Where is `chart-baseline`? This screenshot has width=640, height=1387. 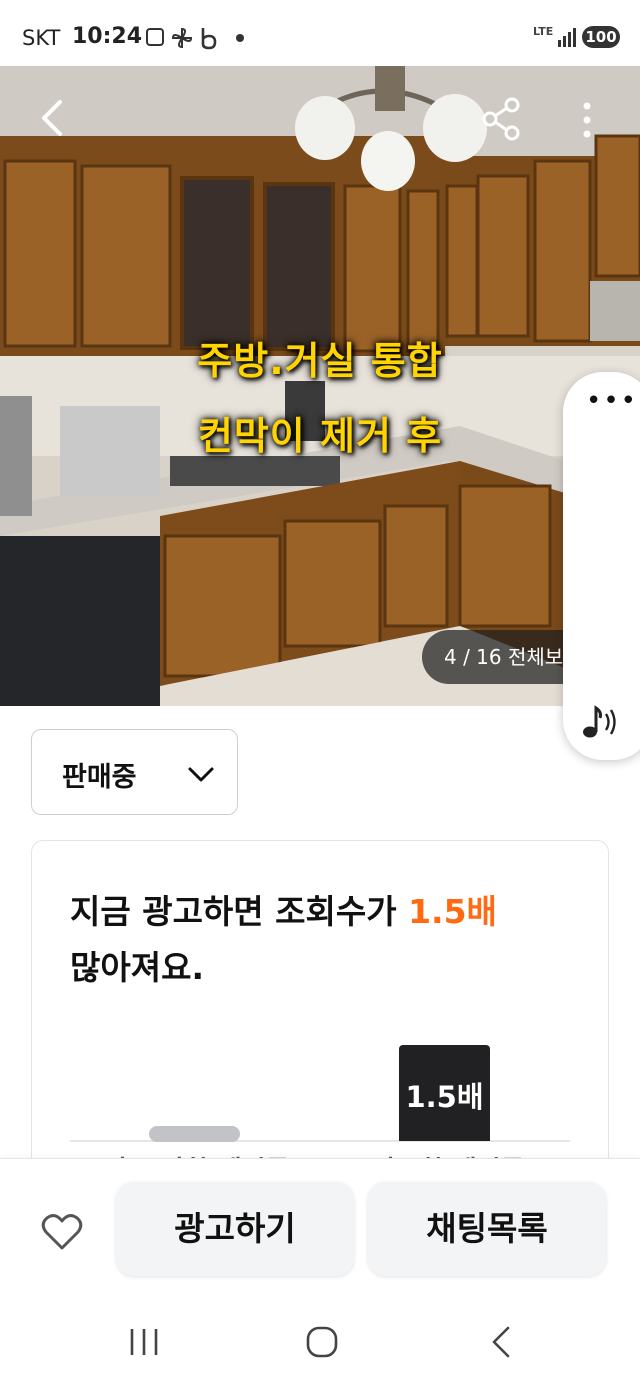 chart-baseline is located at coordinates (320, 1141).